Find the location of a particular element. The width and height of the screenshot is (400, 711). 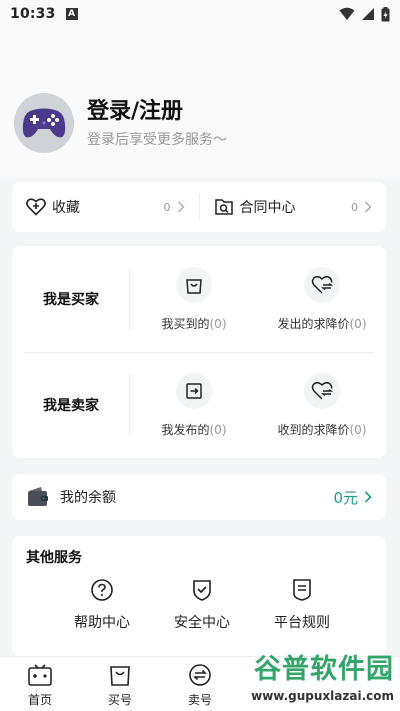

contract-center-count: 0 is located at coordinates (354, 207).